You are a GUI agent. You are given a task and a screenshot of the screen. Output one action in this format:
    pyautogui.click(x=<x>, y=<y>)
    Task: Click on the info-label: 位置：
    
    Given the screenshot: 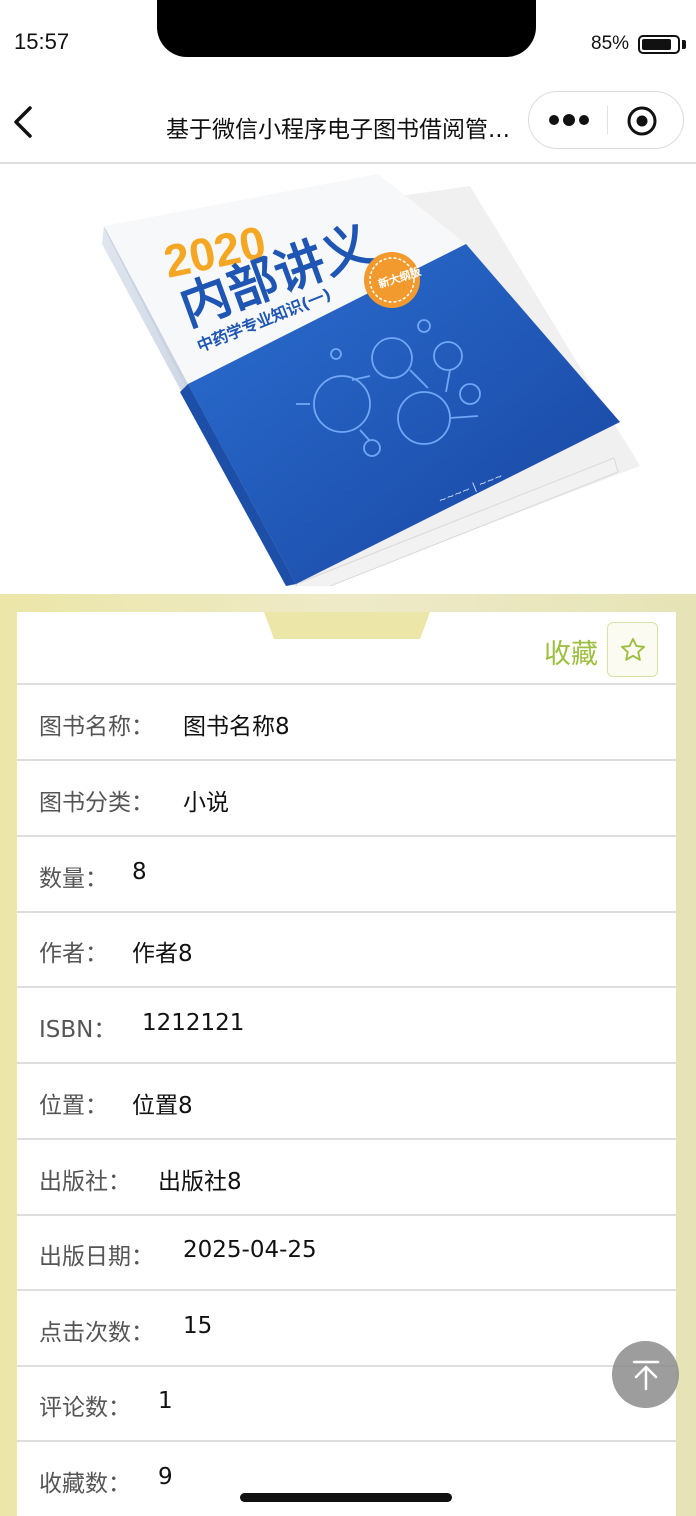 What is the action you would take?
    pyautogui.click(x=73, y=1106)
    